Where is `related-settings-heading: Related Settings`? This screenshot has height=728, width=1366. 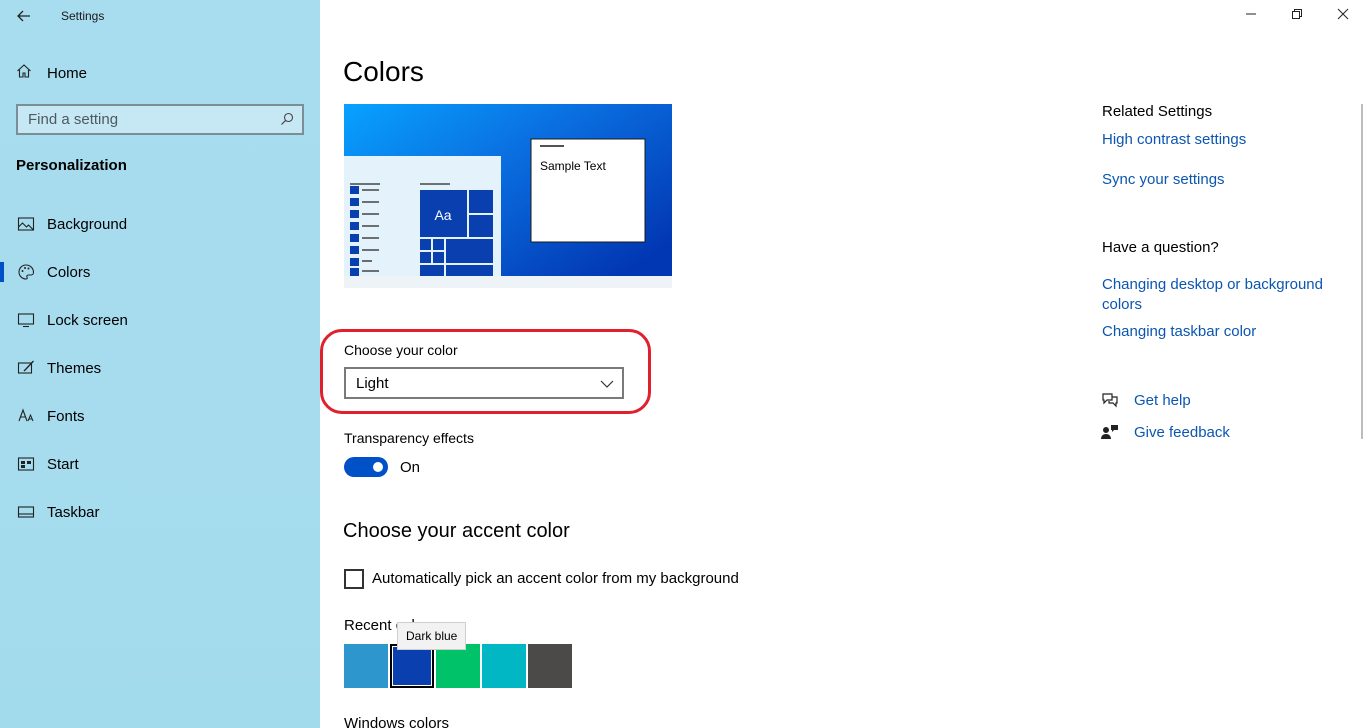
related-settings-heading: Related Settings is located at coordinates (1157, 111).